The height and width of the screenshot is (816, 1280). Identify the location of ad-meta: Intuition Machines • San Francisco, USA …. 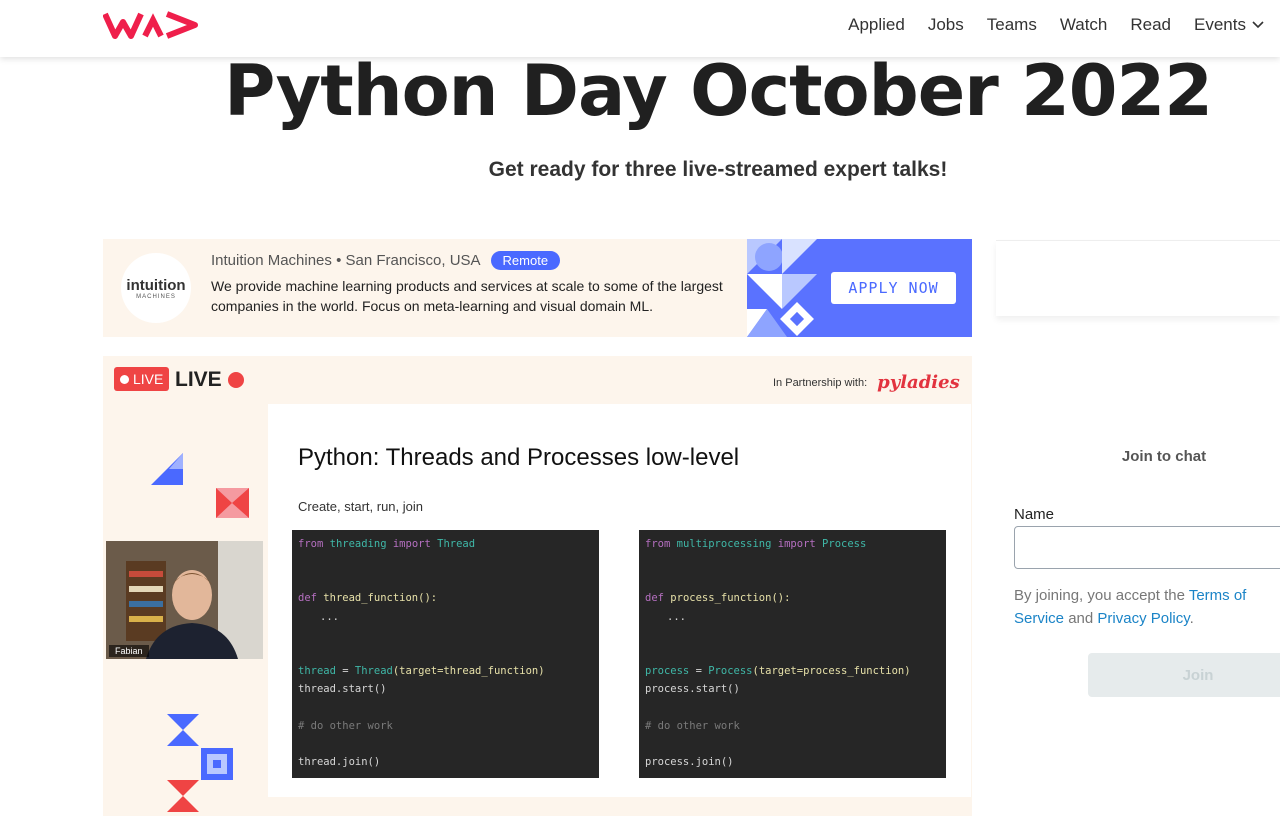
(386, 260).